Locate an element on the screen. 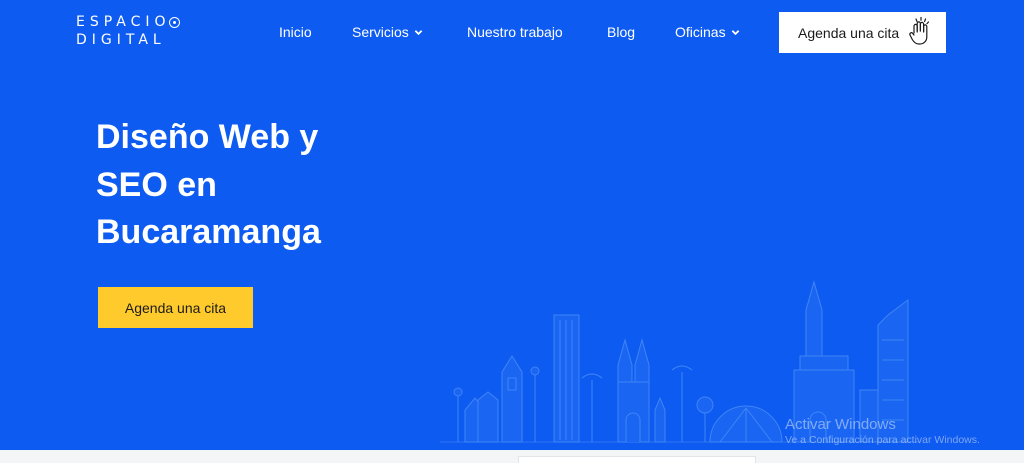 This screenshot has height=463, width=1024. header-appointment-button: Agenda una cita is located at coordinates (862, 32).